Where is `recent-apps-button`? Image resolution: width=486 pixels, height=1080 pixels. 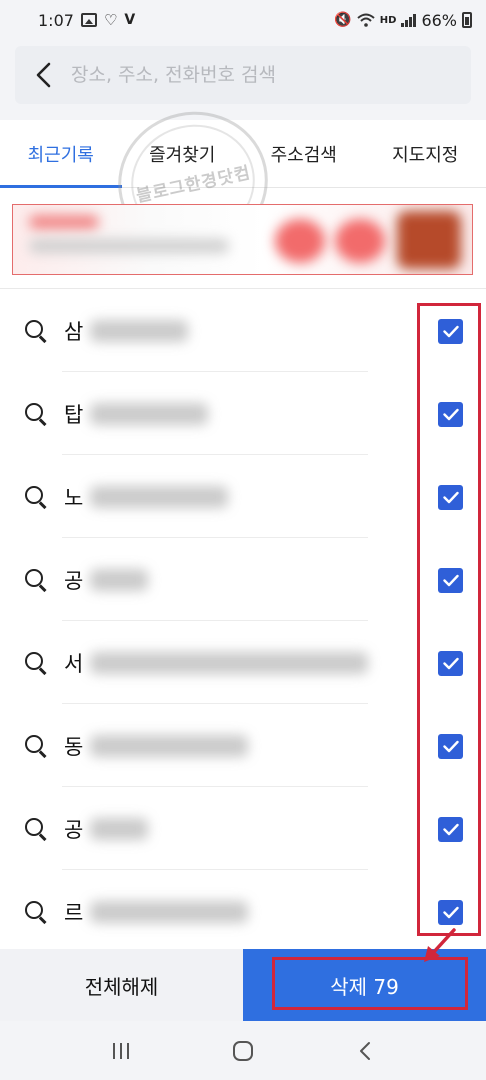
recent-apps-button is located at coordinates (121, 1051).